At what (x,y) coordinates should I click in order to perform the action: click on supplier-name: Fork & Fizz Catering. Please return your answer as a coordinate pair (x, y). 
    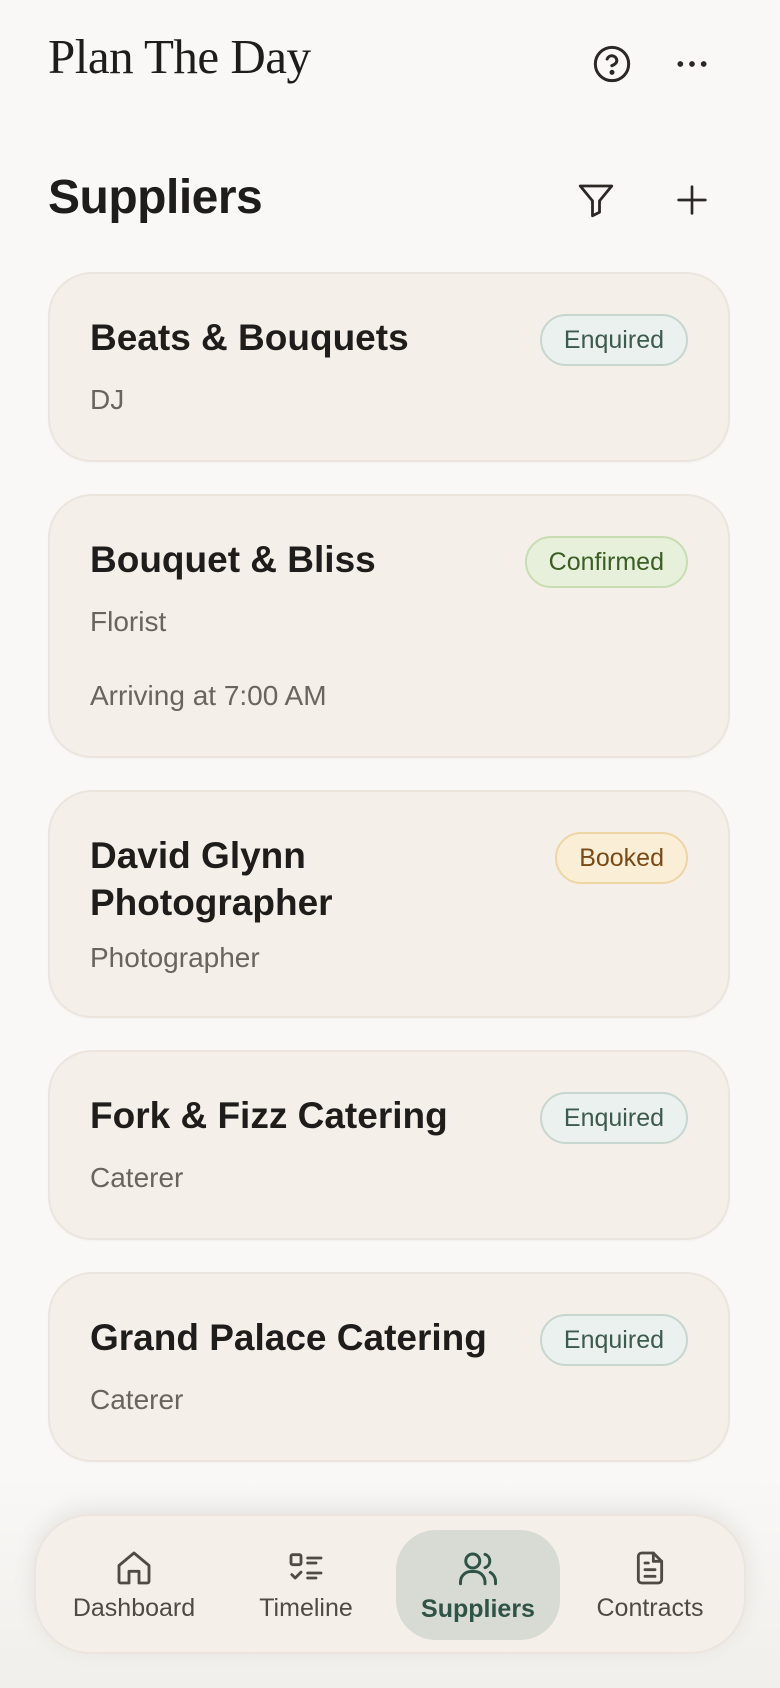
    Looking at the image, I should click on (269, 1115).